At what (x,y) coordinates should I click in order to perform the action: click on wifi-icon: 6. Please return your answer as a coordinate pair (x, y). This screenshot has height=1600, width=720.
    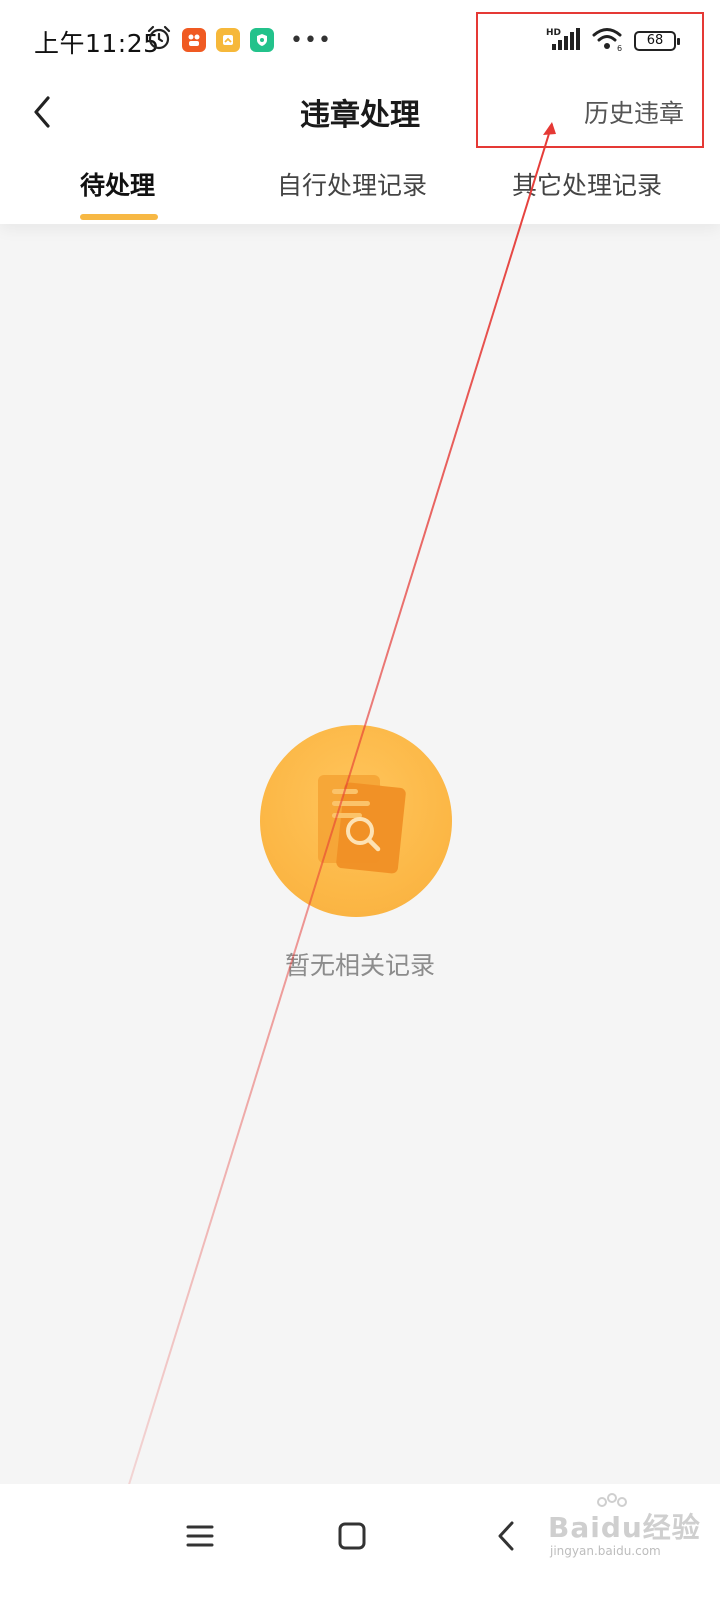
    Looking at the image, I should click on (608, 41).